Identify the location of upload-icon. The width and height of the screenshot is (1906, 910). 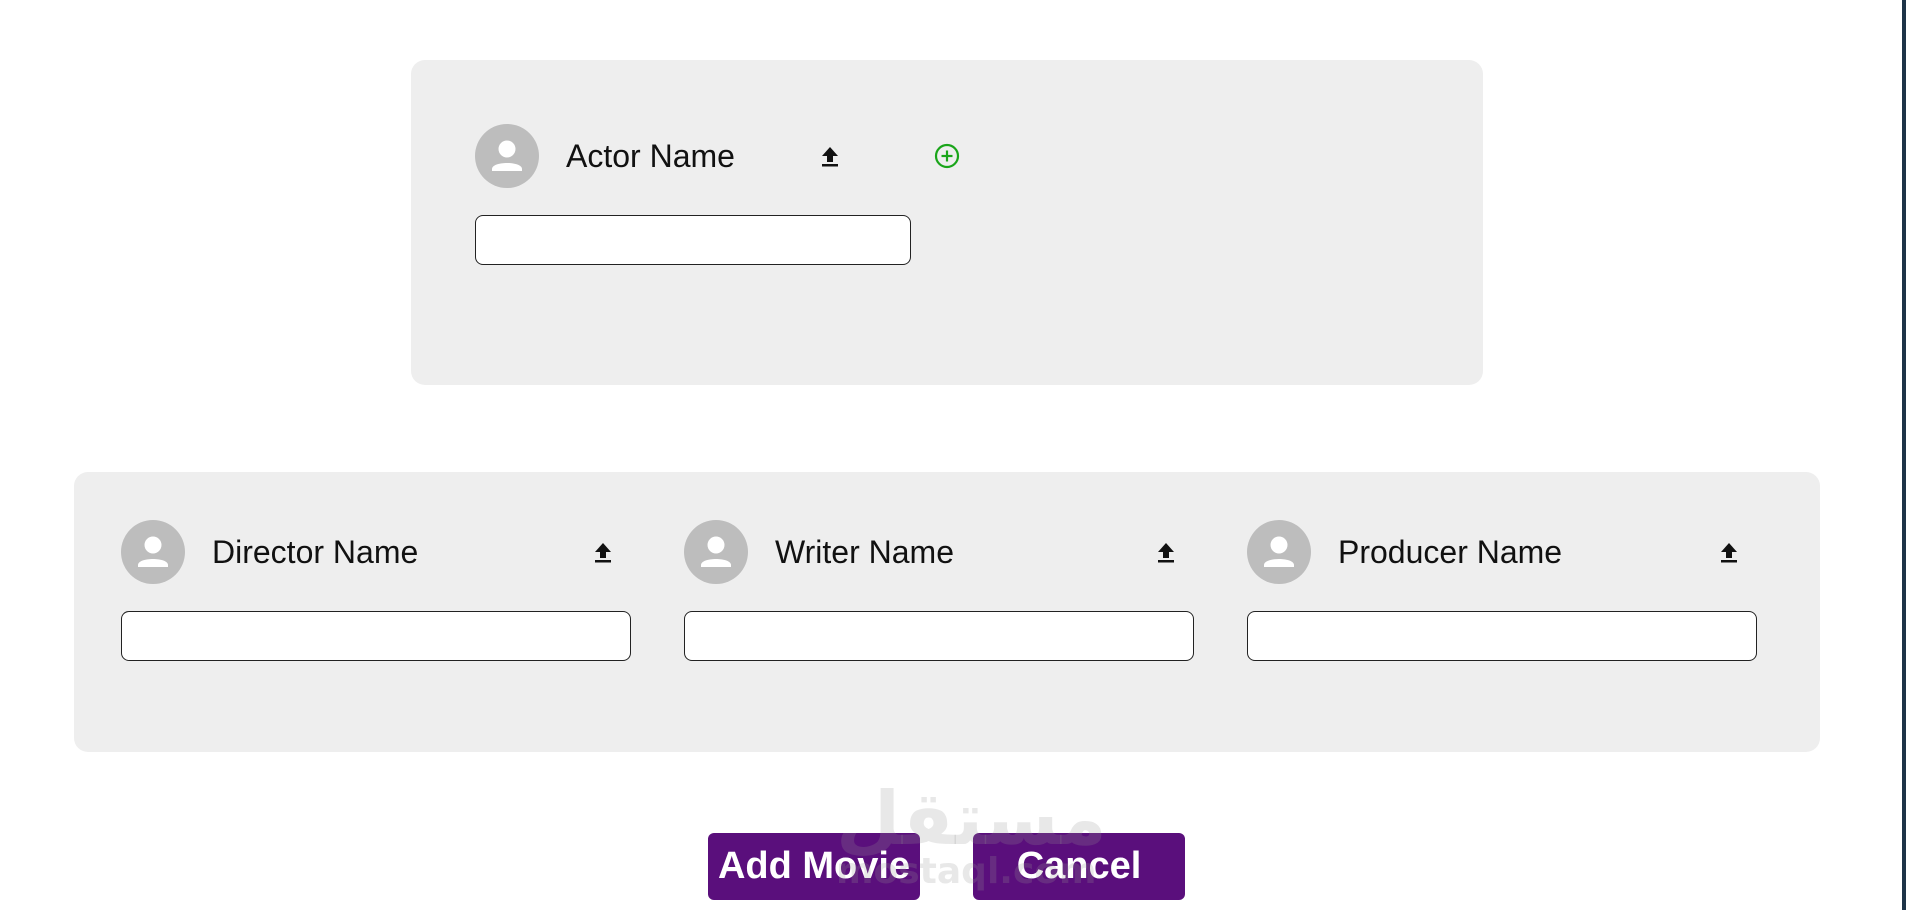
(830, 156).